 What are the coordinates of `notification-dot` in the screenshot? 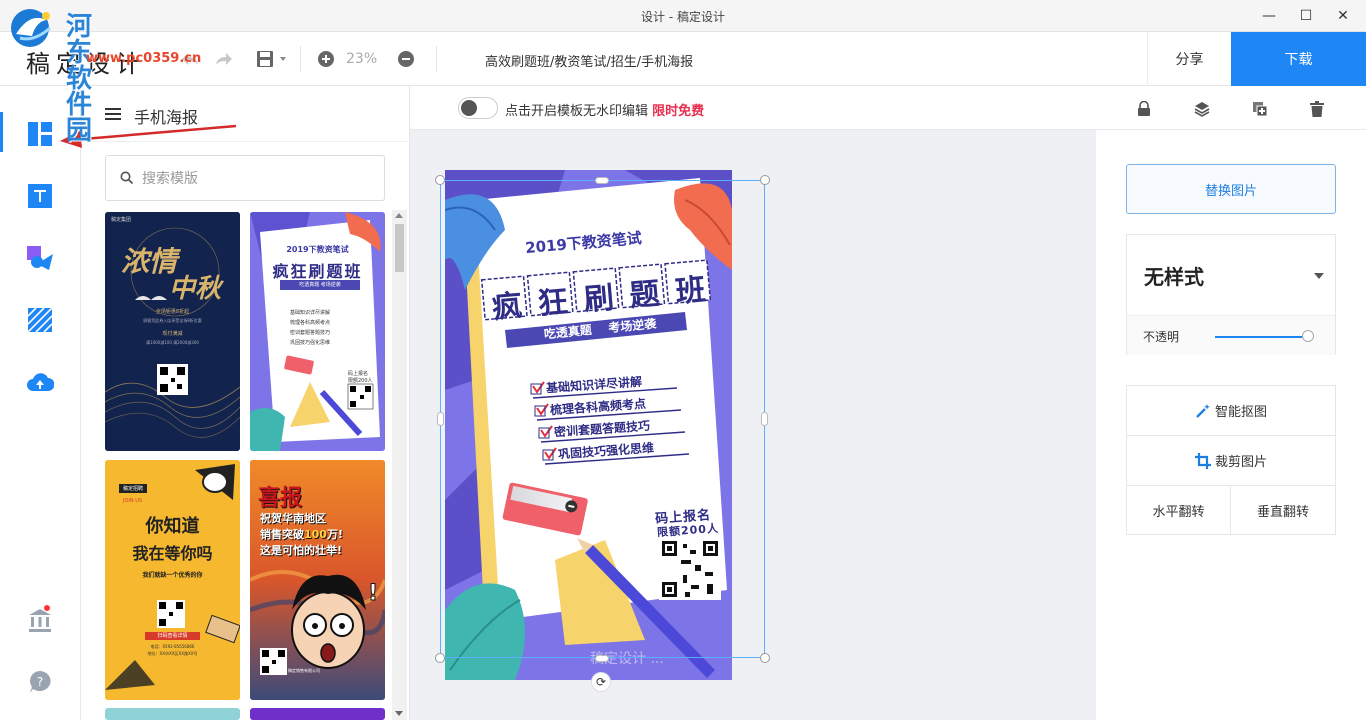 It's located at (47, 608).